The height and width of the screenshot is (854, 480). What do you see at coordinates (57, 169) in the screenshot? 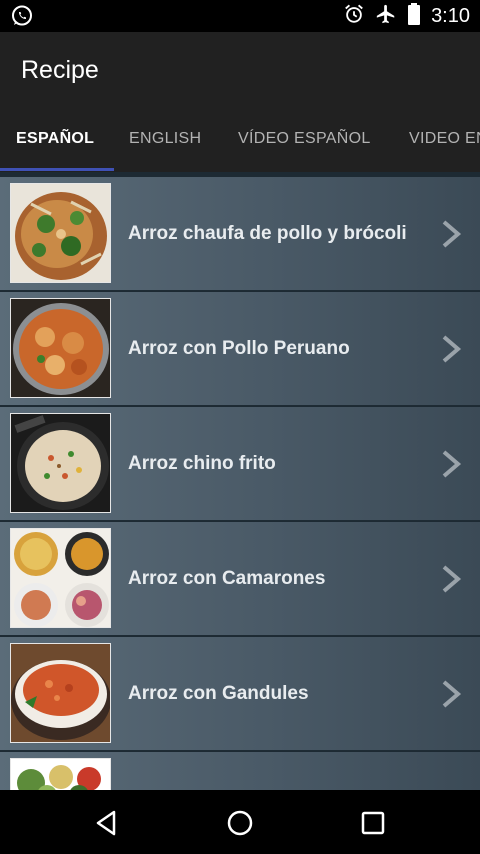
I see `tab-indicator` at bounding box center [57, 169].